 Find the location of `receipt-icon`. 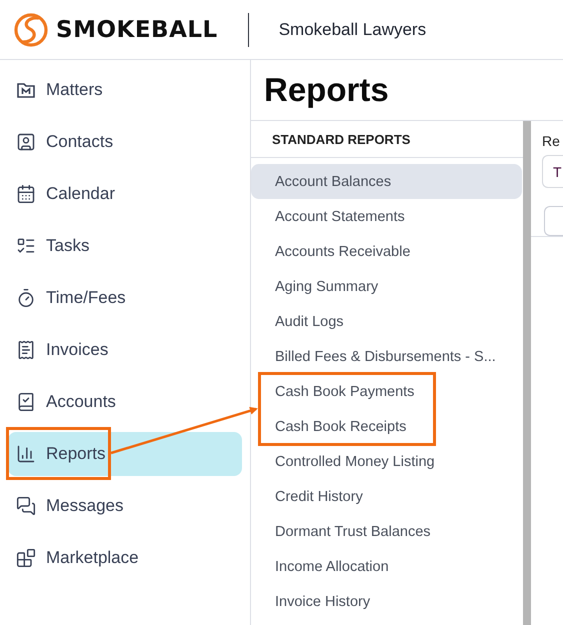

receipt-icon is located at coordinates (26, 350).